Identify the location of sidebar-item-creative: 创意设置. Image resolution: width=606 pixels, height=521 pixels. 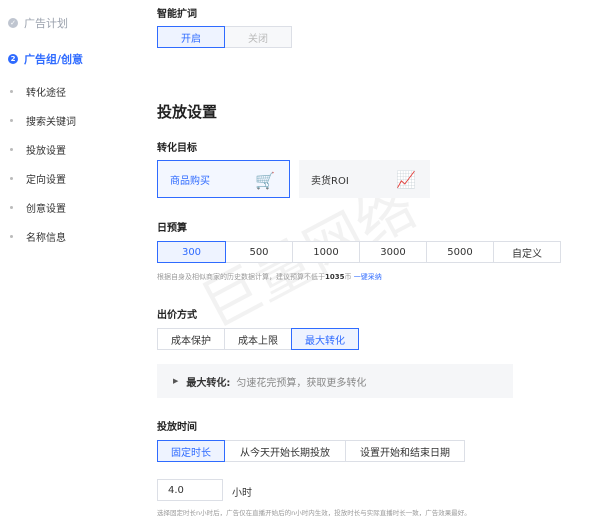
(38, 207).